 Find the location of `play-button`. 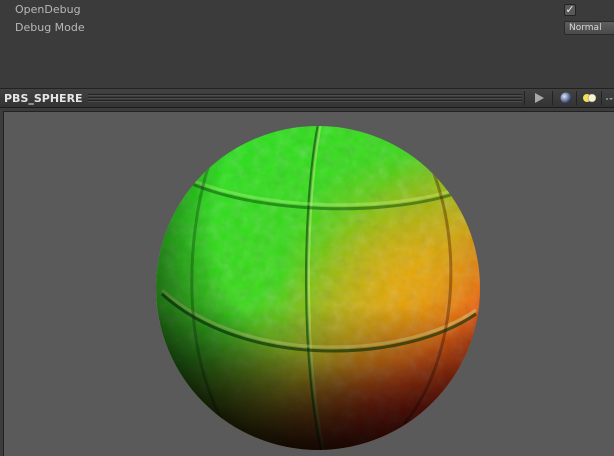

play-button is located at coordinates (540, 98).